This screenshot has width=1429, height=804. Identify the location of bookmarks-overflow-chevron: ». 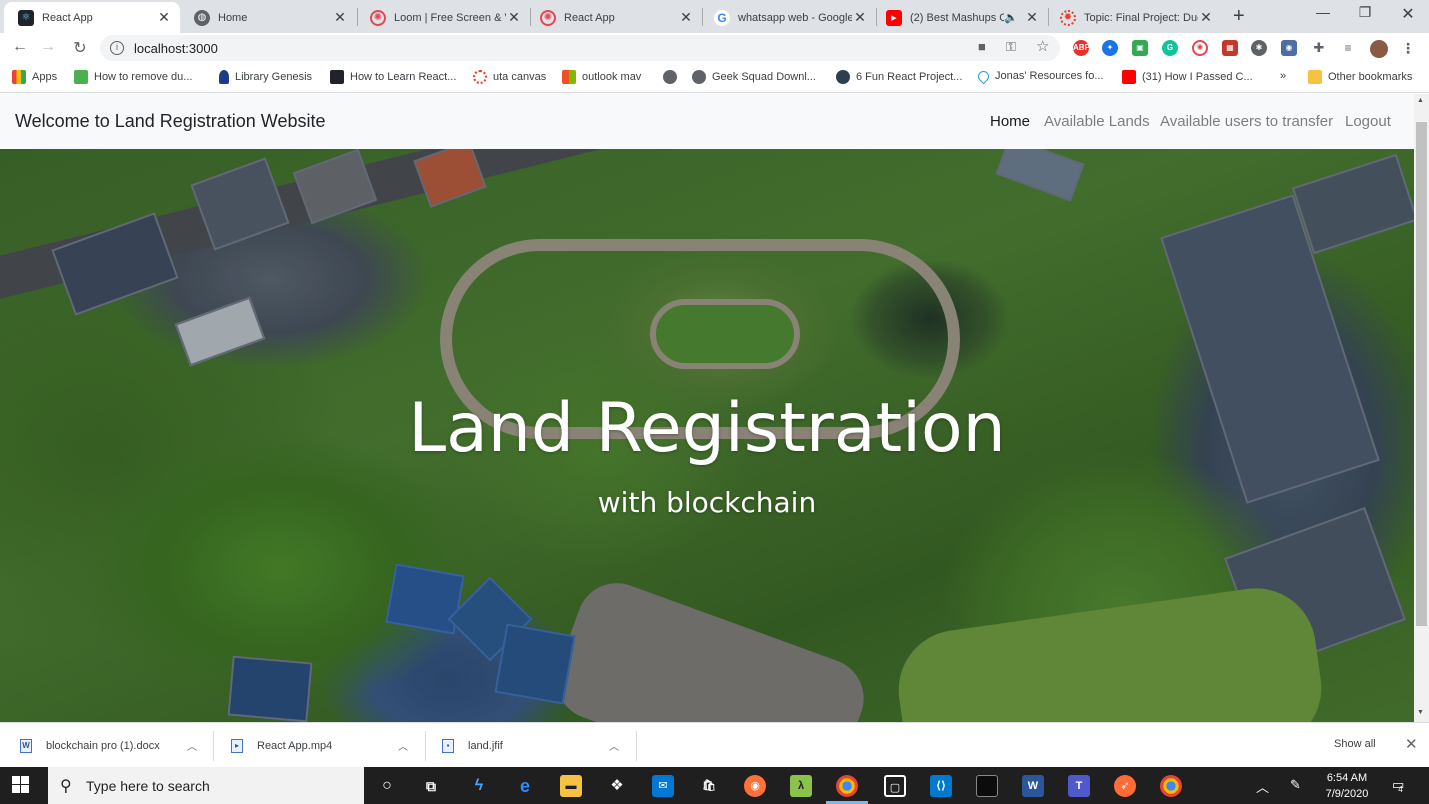
(1283, 76).